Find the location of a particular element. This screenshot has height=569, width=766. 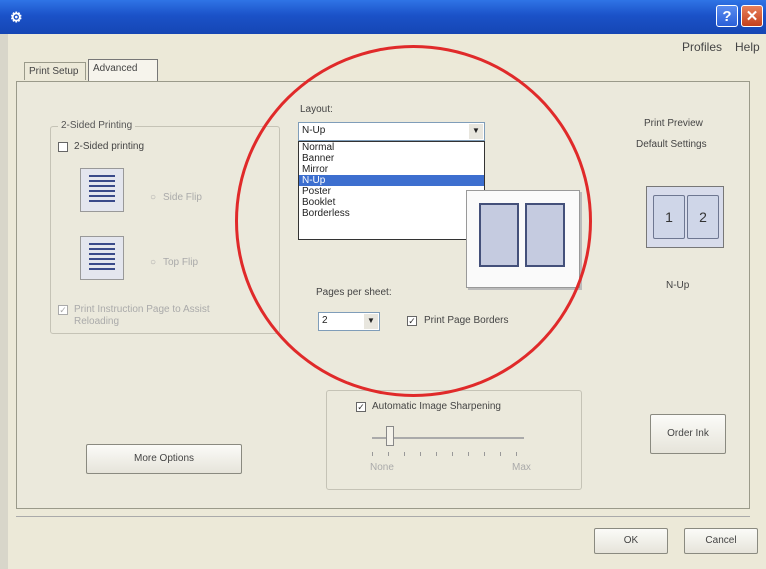

order-ink-button: Order Ink is located at coordinates (688, 434).